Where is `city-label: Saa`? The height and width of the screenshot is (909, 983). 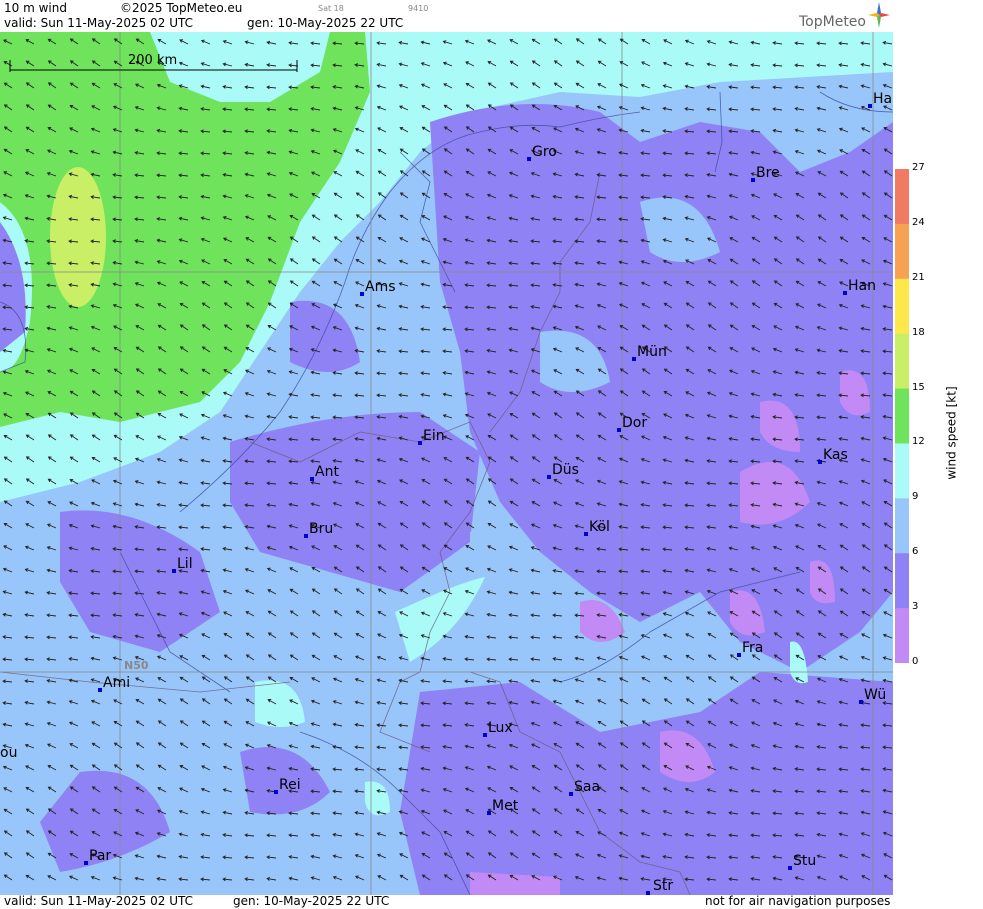
city-label: Saa is located at coordinates (587, 787).